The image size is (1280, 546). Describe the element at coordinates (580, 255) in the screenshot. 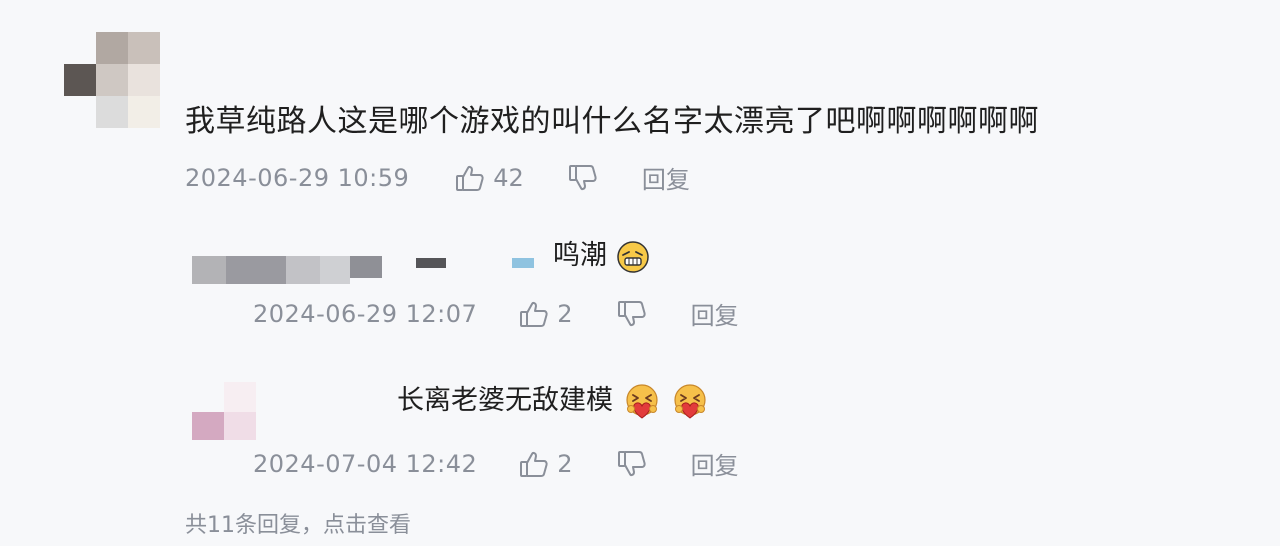

I see `reply-text: 鸣潮` at that location.